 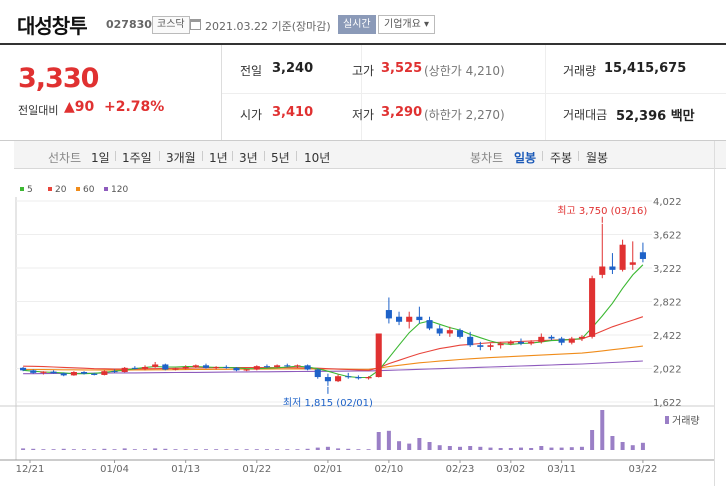 What do you see at coordinates (280, 157) in the screenshot?
I see `period-5y: 5년` at bounding box center [280, 157].